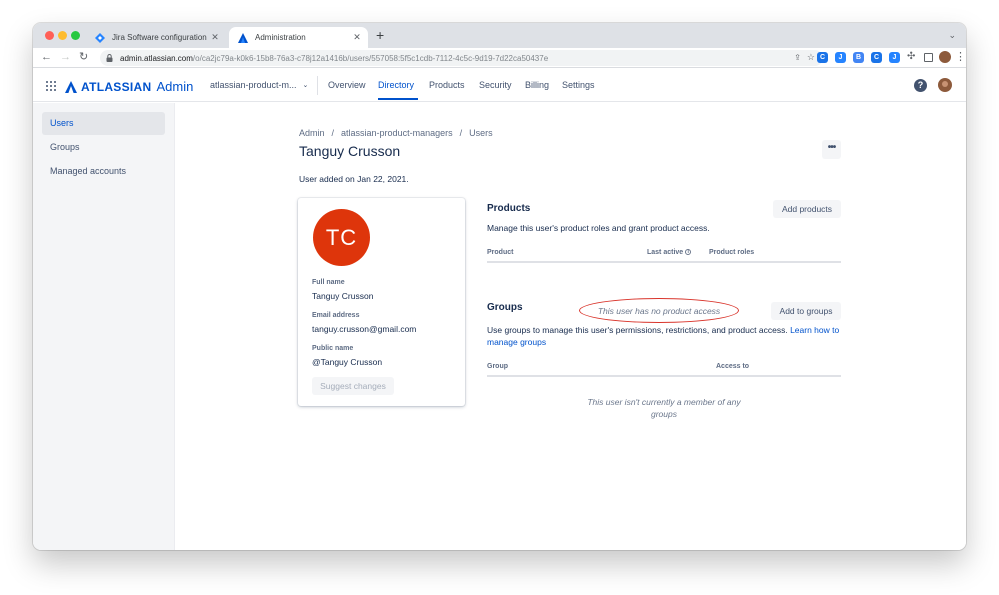 This screenshot has width=999, height=595. I want to click on refresh-app-icon: C, so click(876, 57).